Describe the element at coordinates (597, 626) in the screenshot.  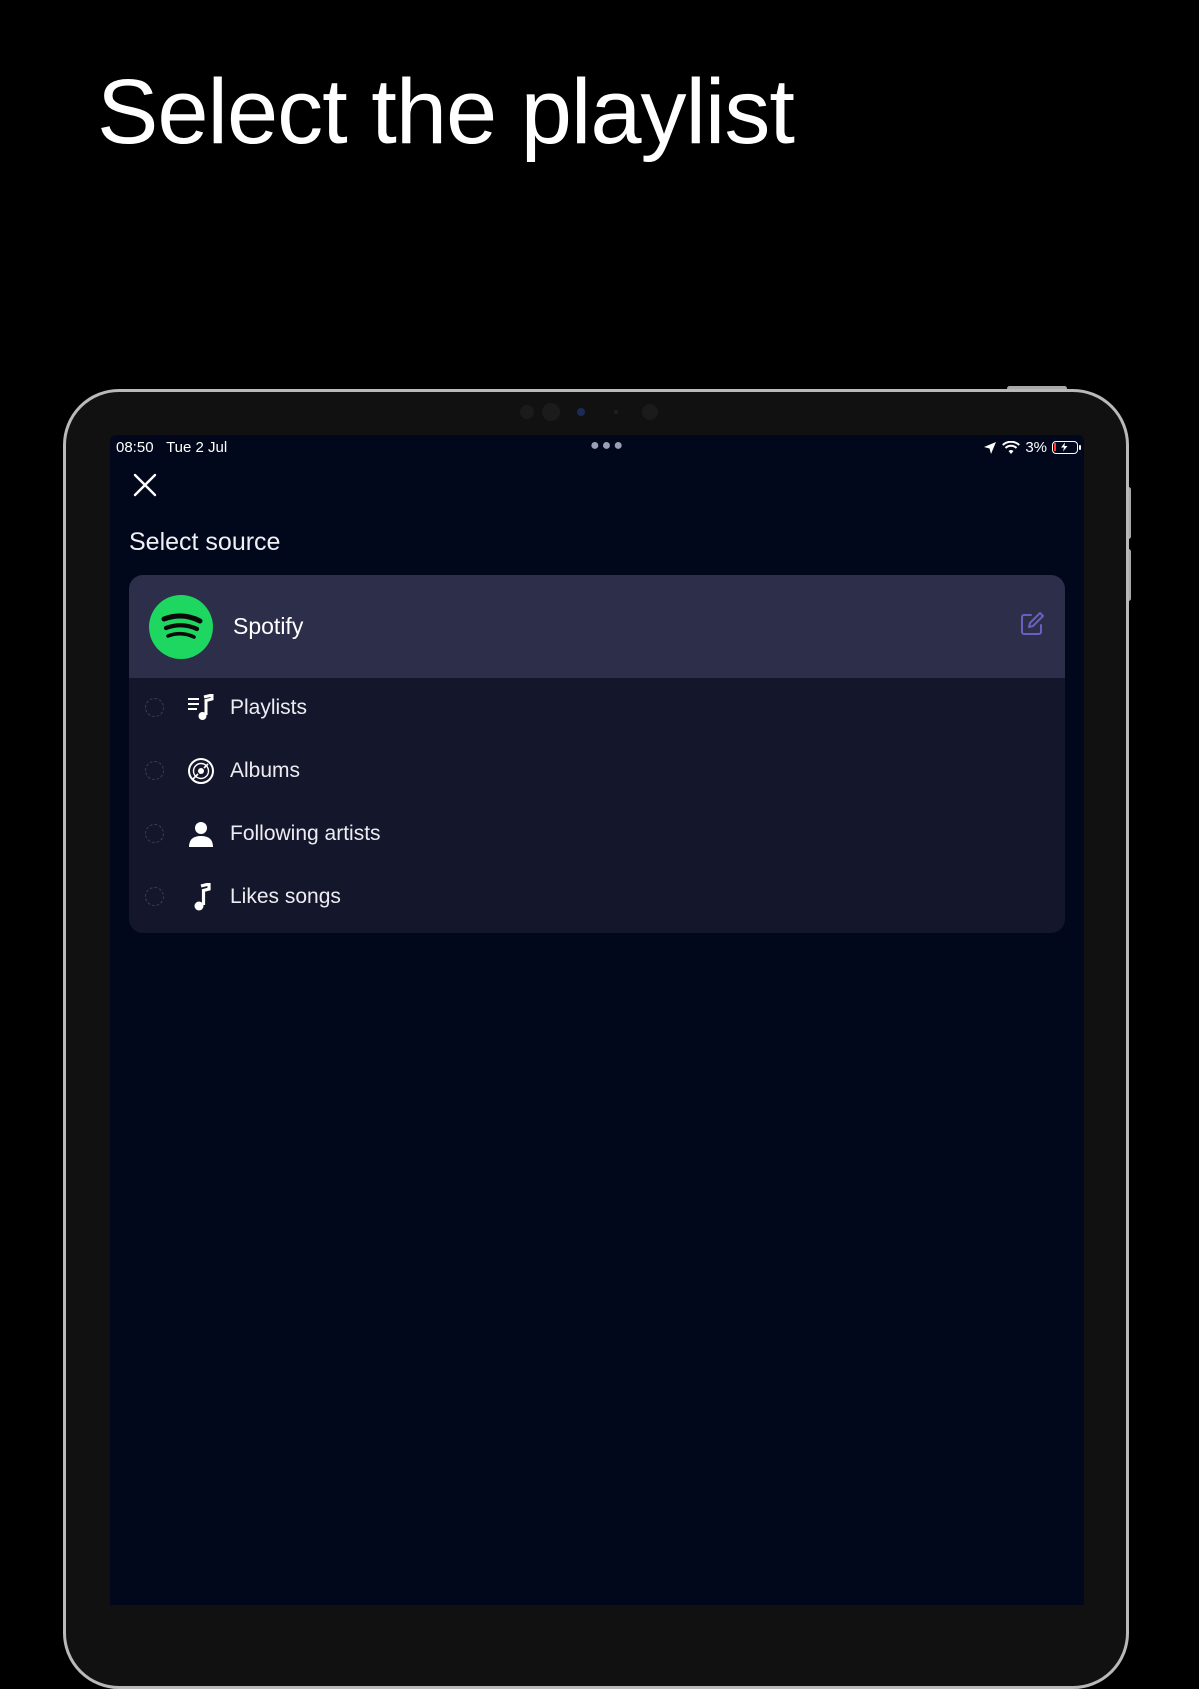
I see `provider-header: Spotify` at that location.